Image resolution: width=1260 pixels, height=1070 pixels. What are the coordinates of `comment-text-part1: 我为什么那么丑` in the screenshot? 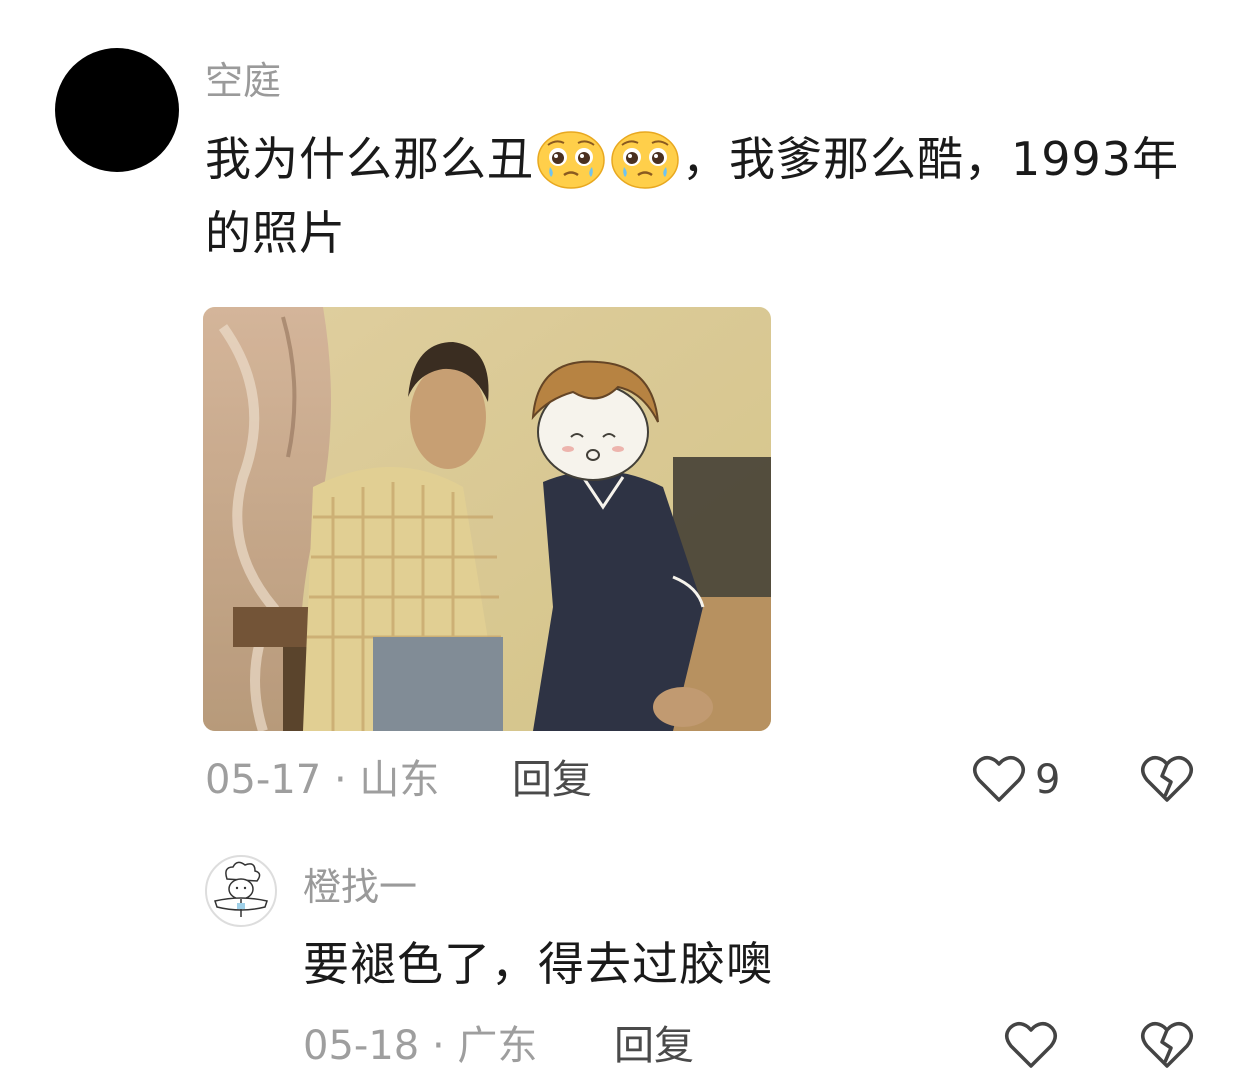 It's located at (369, 159).